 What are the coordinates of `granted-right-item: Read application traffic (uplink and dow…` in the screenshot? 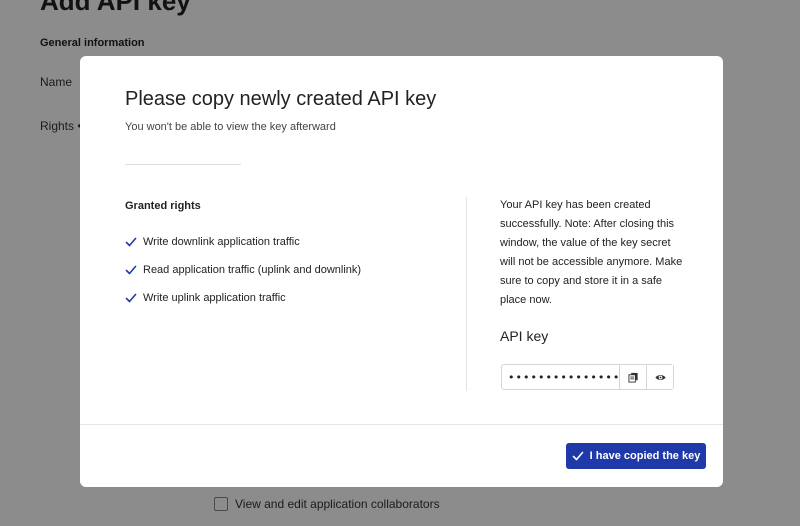 It's located at (243, 270).